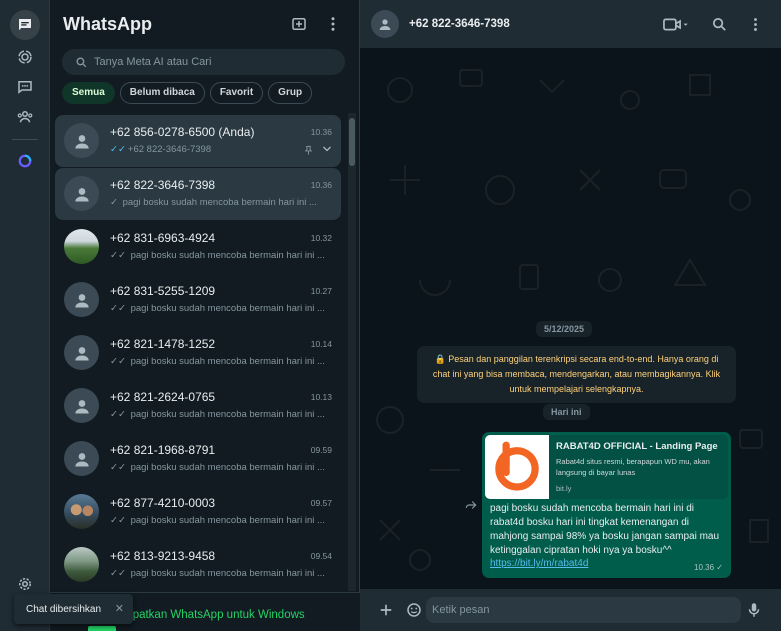 This screenshot has height=631, width=781. I want to click on filter-unread: Belum dibaca, so click(162, 93).